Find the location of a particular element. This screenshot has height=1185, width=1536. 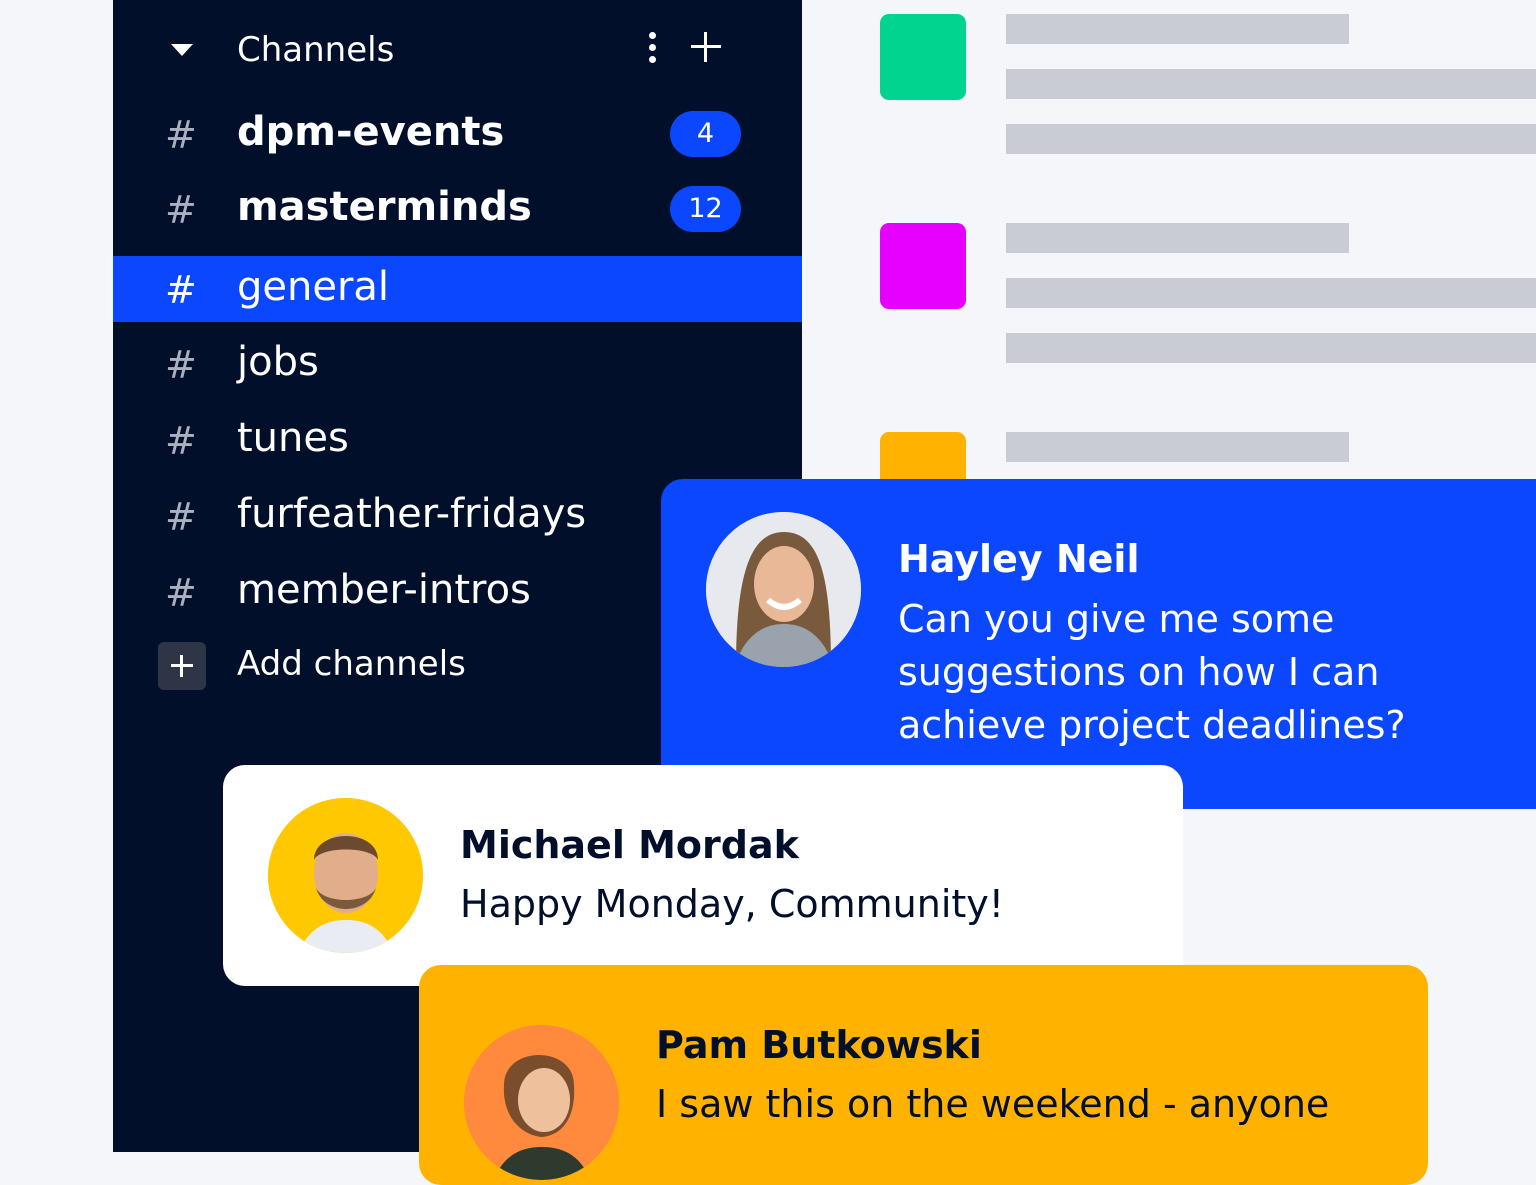

sidebar-item-masterminds: # masterminds 12 is located at coordinates (457, 209).